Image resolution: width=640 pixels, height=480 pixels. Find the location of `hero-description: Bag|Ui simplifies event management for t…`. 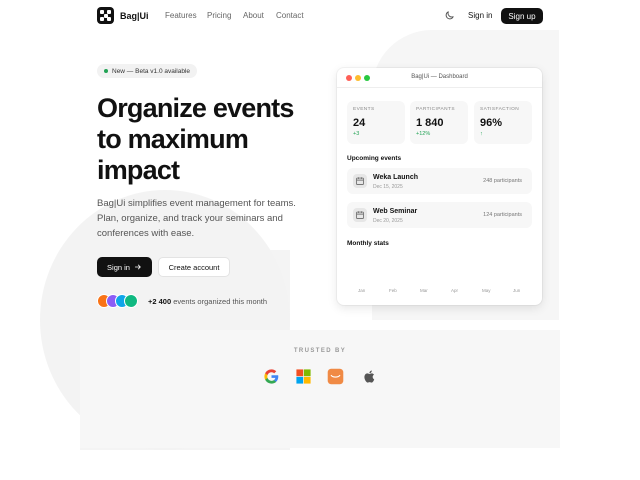

hero-description: Bag|Ui simplifies event management for t… is located at coordinates (197, 218).